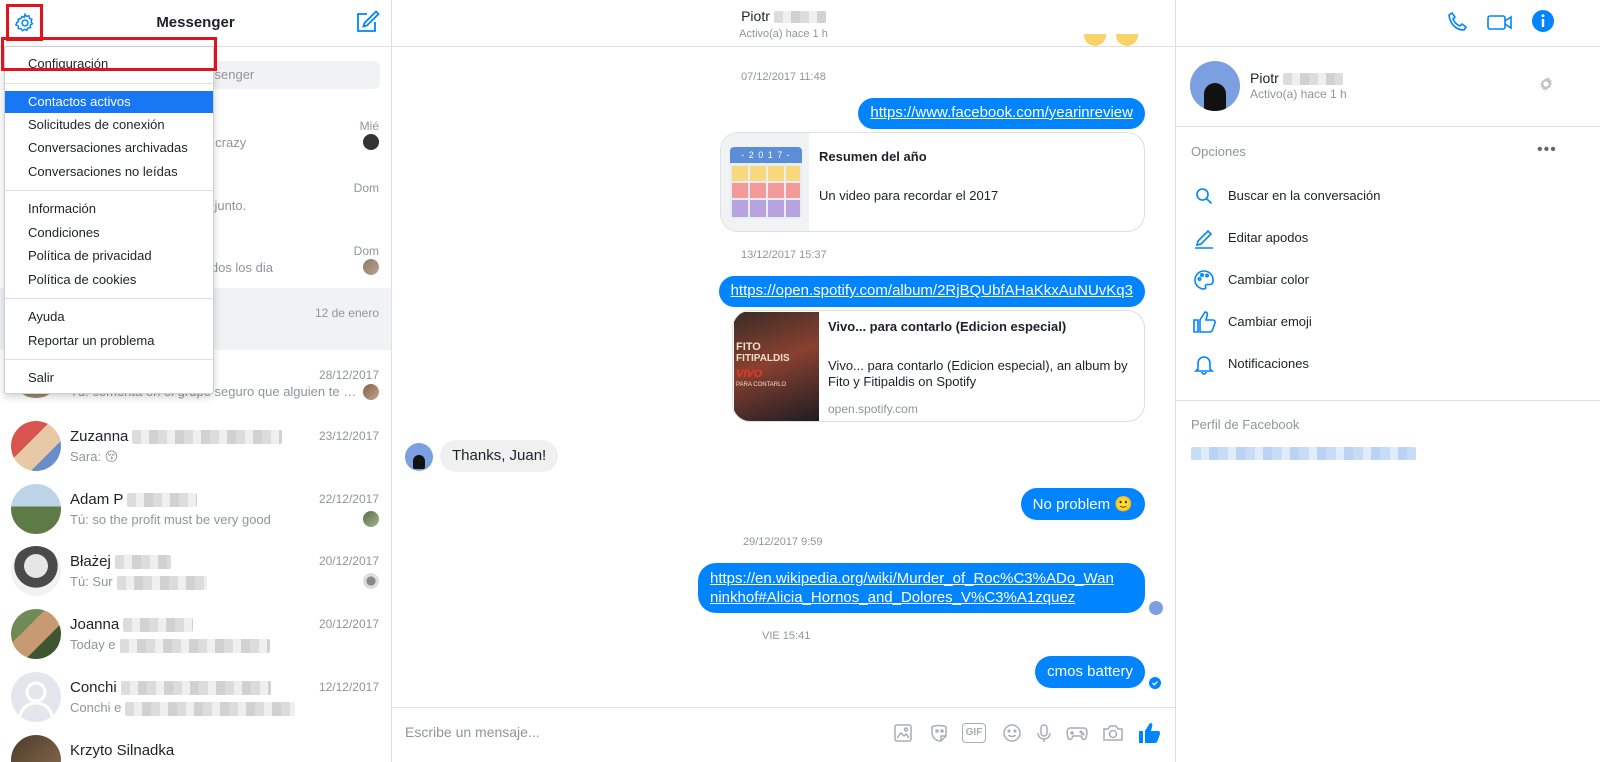  Describe the element at coordinates (1386, 323) in the screenshot. I see `option-change-emoji: Cambiar emoji` at that location.